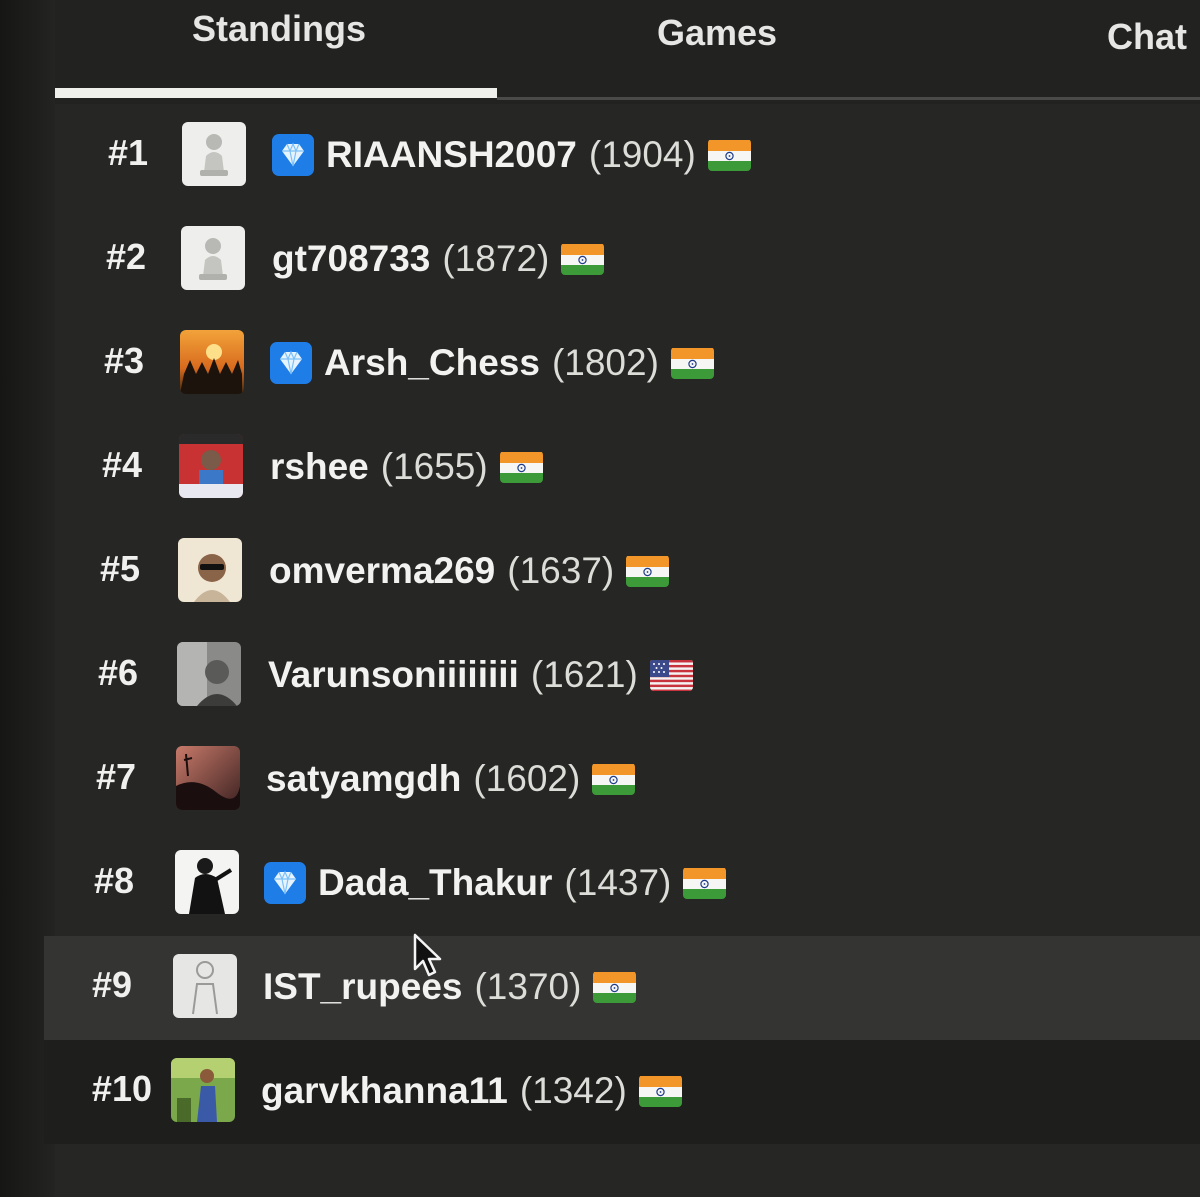  Describe the element at coordinates (848, 98) in the screenshot. I see `tab-divider` at that location.